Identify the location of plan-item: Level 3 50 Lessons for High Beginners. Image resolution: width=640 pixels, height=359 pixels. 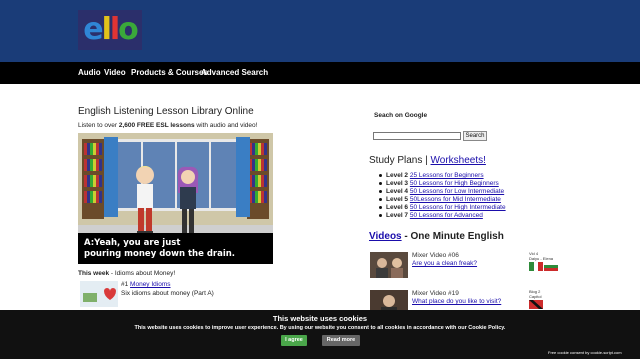
(439, 183).